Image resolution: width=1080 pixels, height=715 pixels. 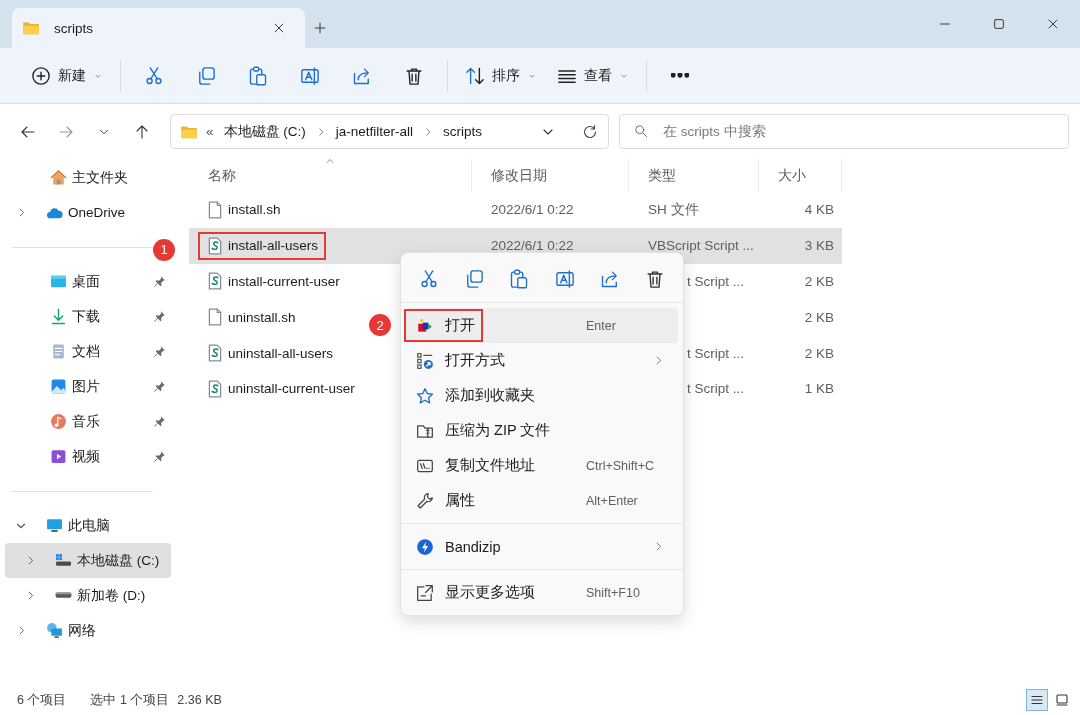 I want to click on shortcut-text: Shift+F10, so click(x=613, y=592).